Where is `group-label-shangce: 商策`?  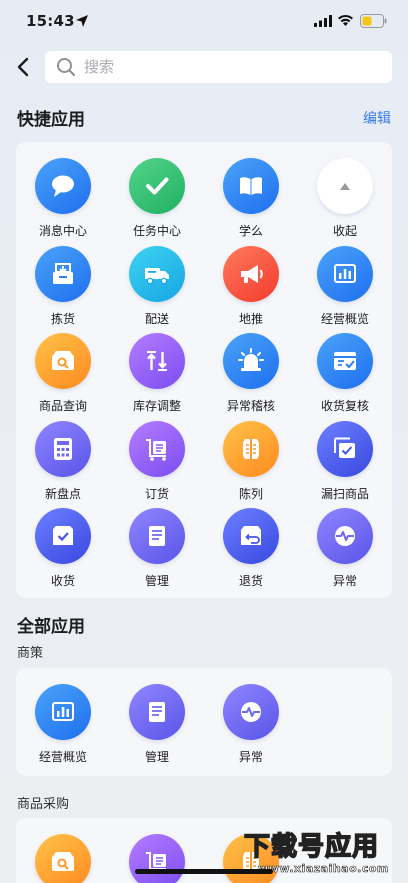 group-label-shangce: 商策 is located at coordinates (30, 653).